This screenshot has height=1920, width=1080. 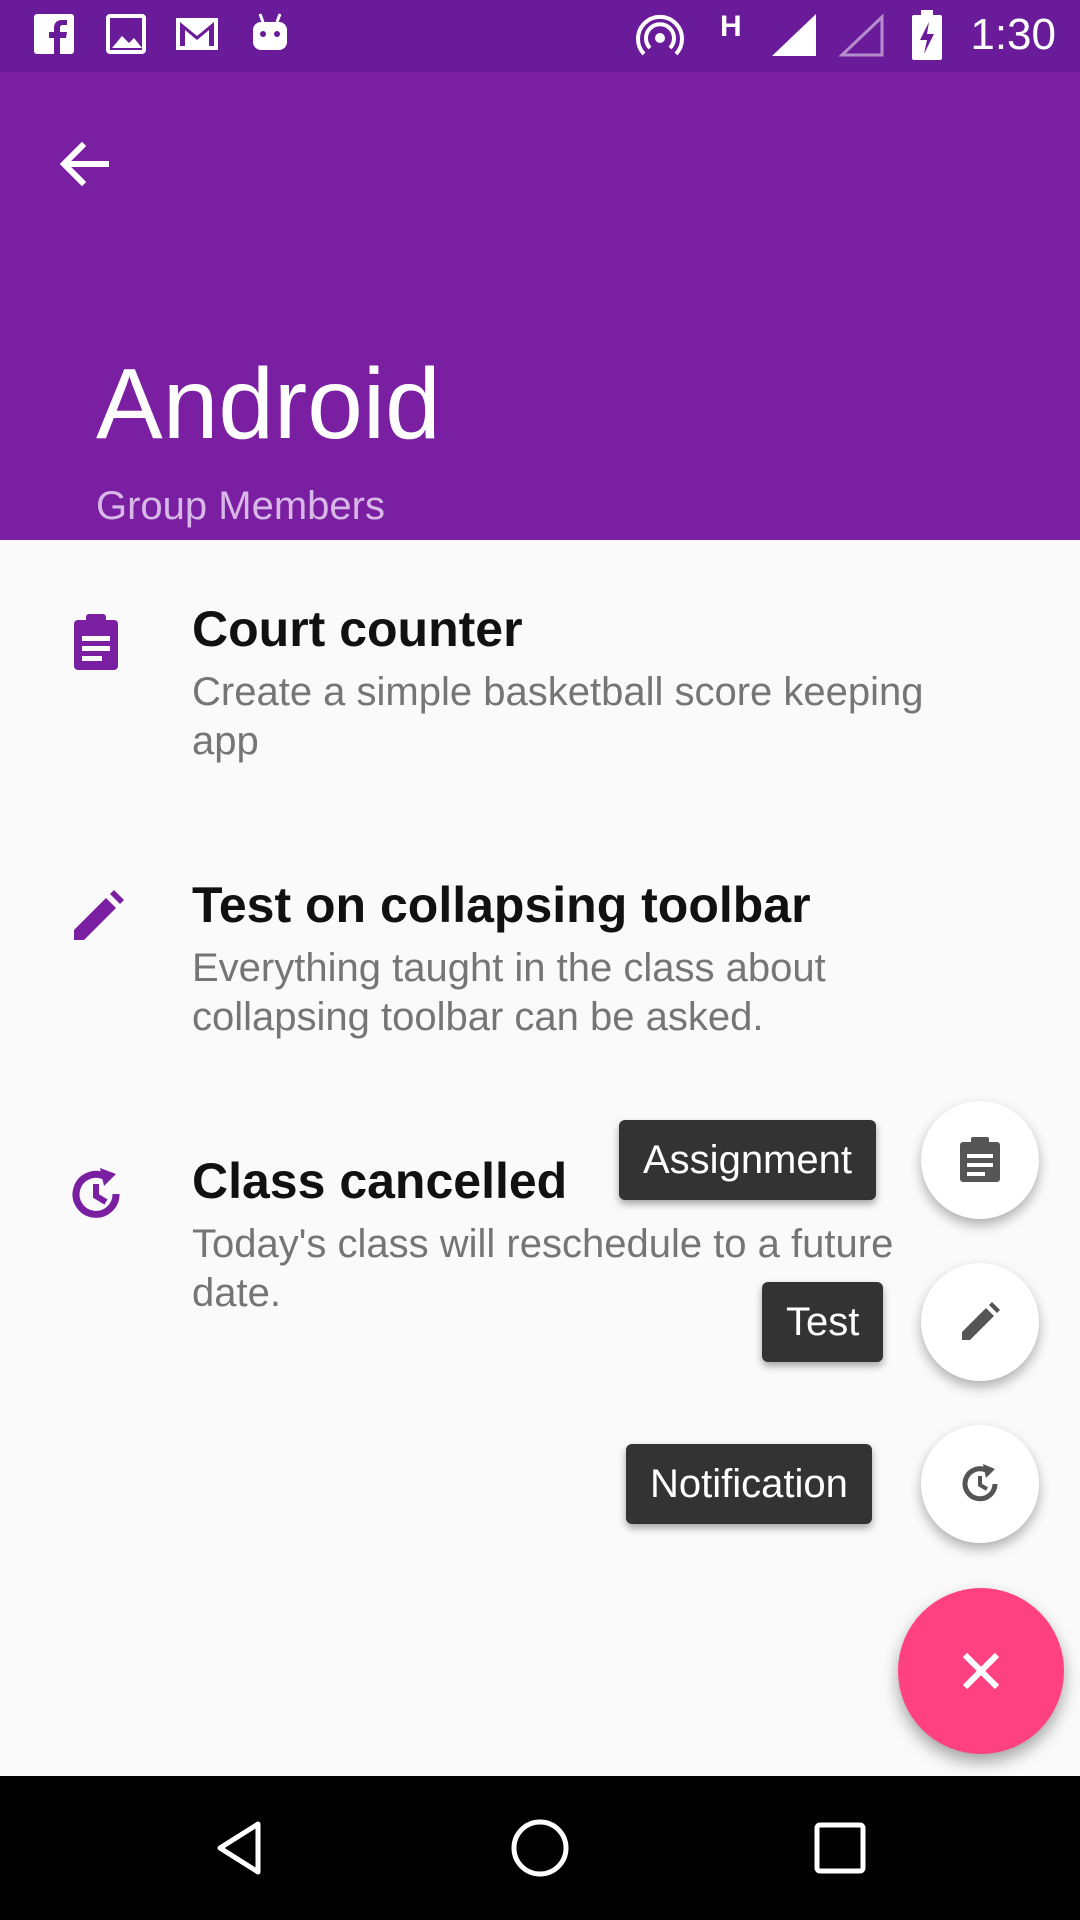 What do you see at coordinates (749, 1484) in the screenshot?
I see `notification-fab-label: Notification` at bounding box center [749, 1484].